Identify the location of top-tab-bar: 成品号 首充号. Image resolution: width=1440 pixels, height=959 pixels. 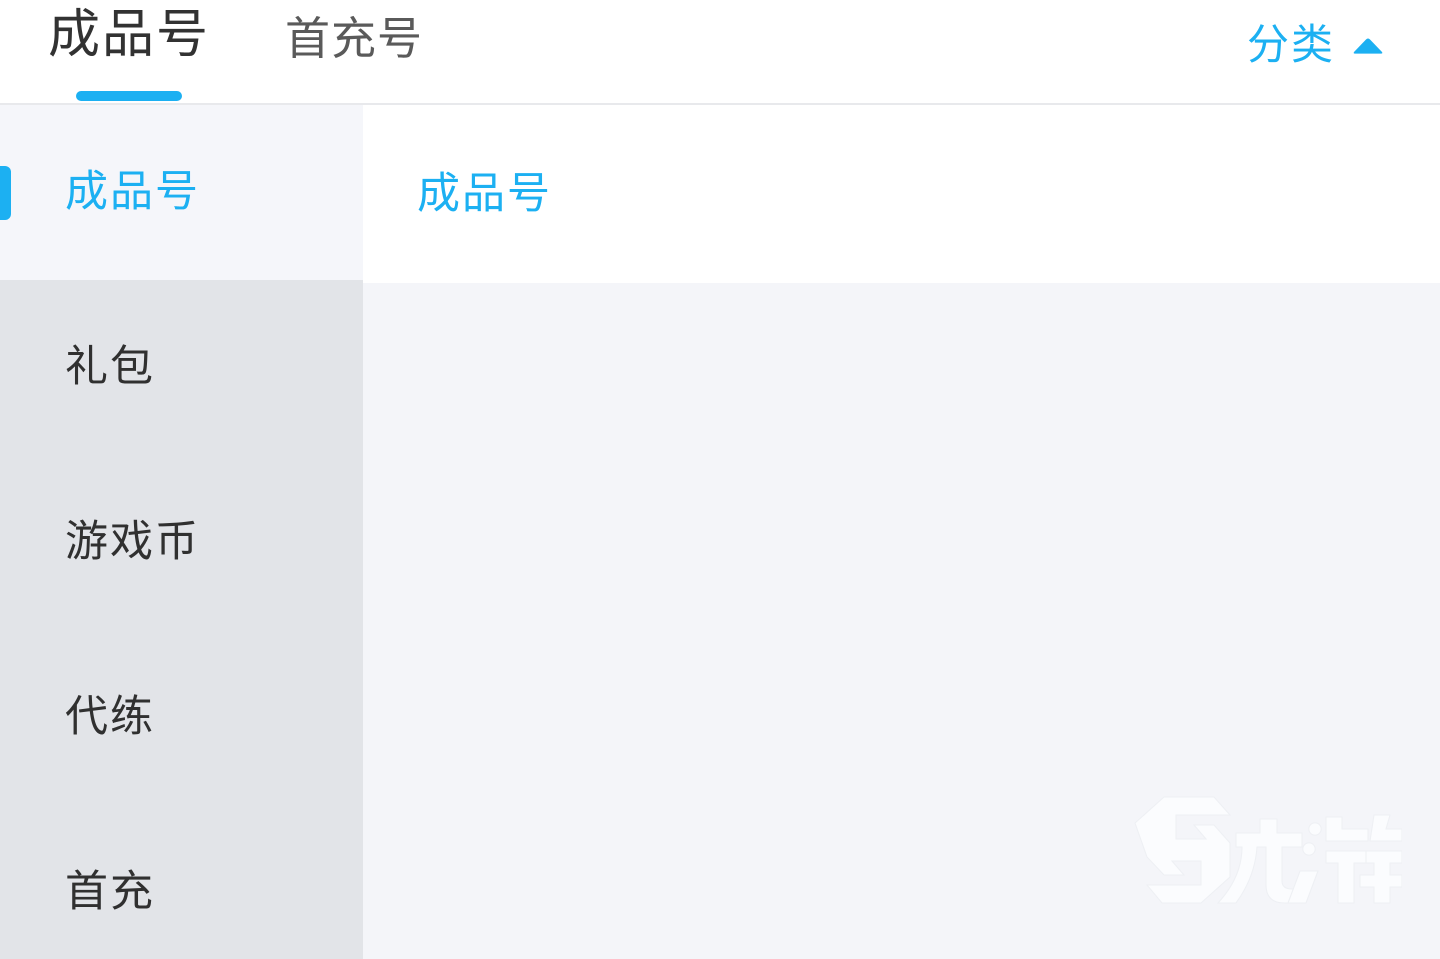
(235, 51).